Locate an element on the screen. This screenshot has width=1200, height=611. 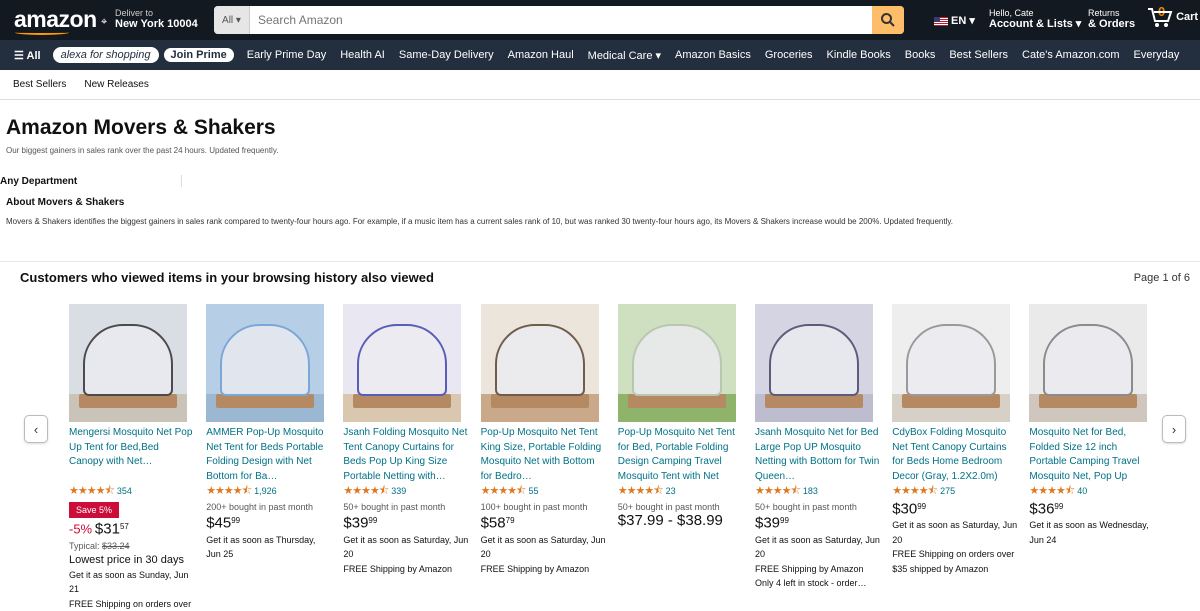
nav-everyday: Everyday is located at coordinates (1157, 55).